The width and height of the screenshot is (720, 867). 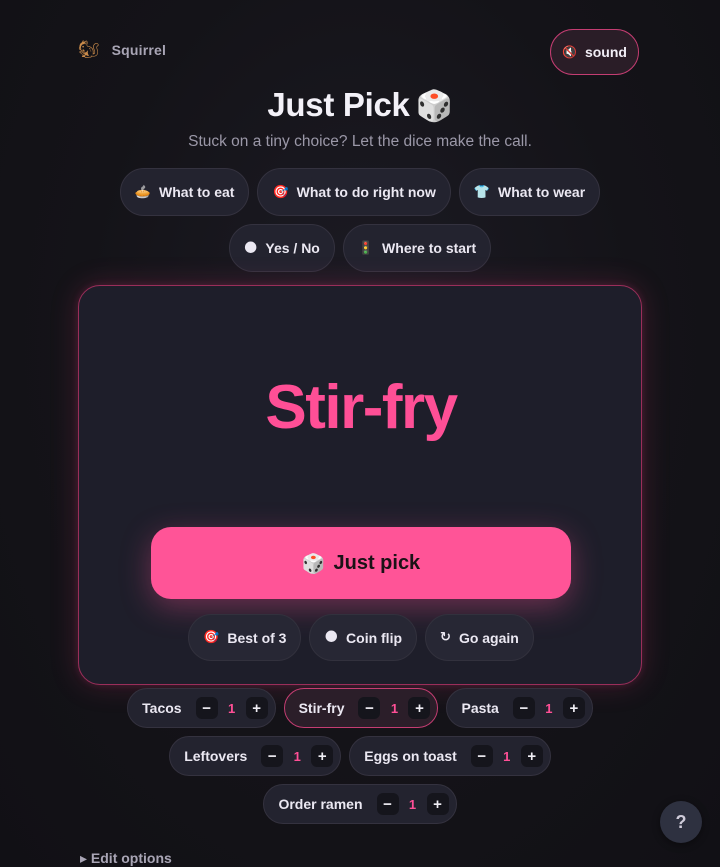 What do you see at coordinates (366, 192) in the screenshot?
I see `category-label: What to do right now` at bounding box center [366, 192].